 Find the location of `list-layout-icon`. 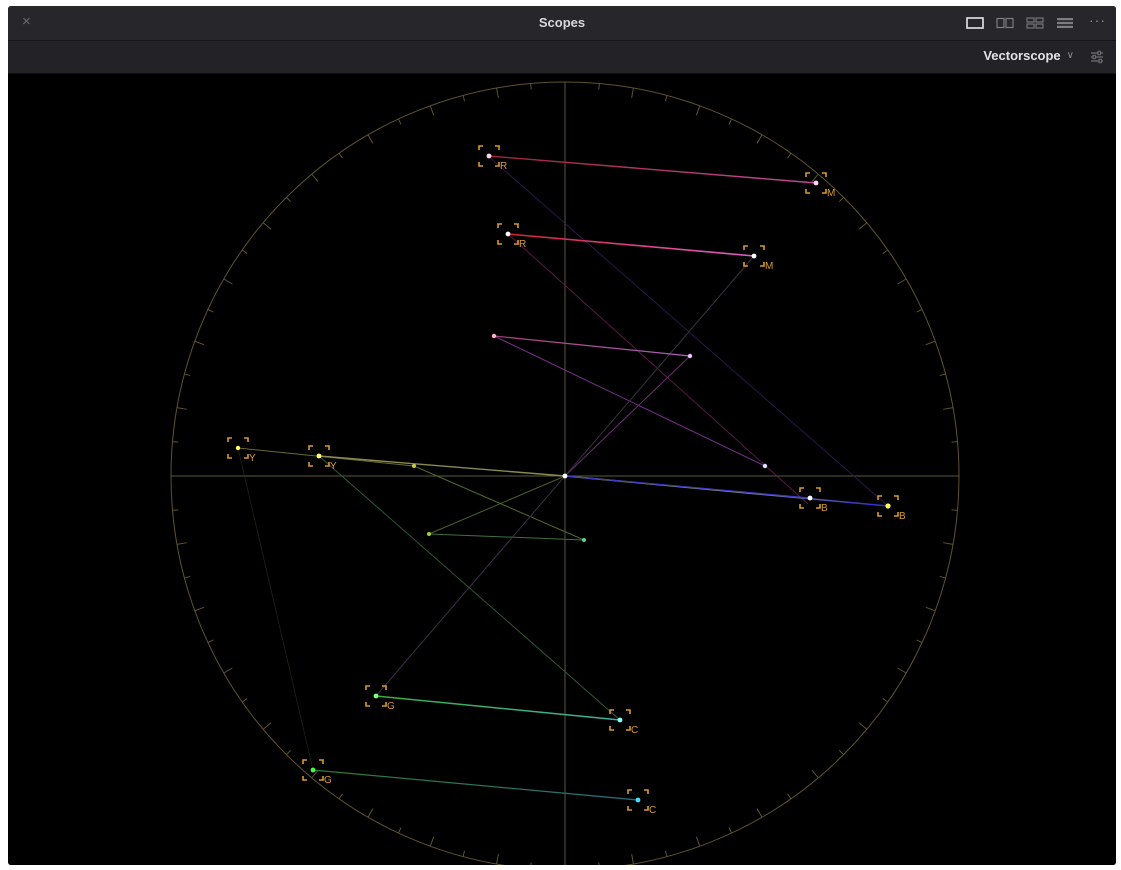

list-layout-icon is located at coordinates (1065, 23).